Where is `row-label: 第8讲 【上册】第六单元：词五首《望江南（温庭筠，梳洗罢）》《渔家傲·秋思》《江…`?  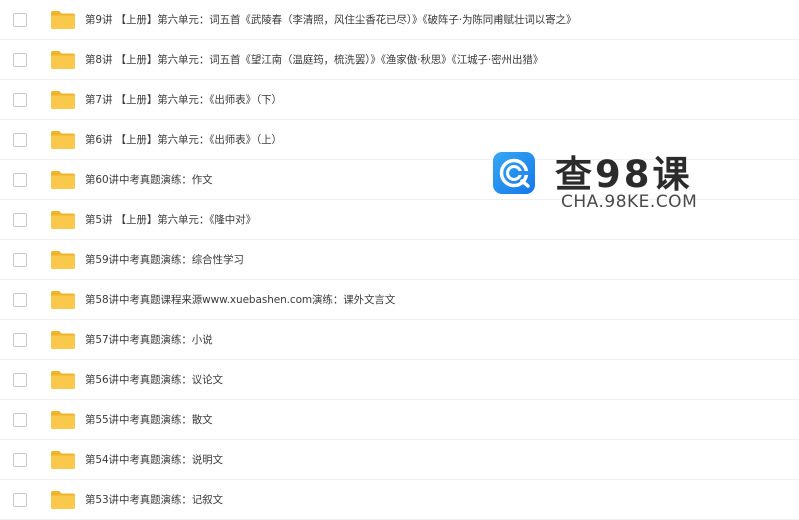 row-label: 第8讲 【上册】第六单元：词五首《望江南（温庭筠，梳洗罢）》《渔家傲·秋思》《江… is located at coordinates (314, 59).